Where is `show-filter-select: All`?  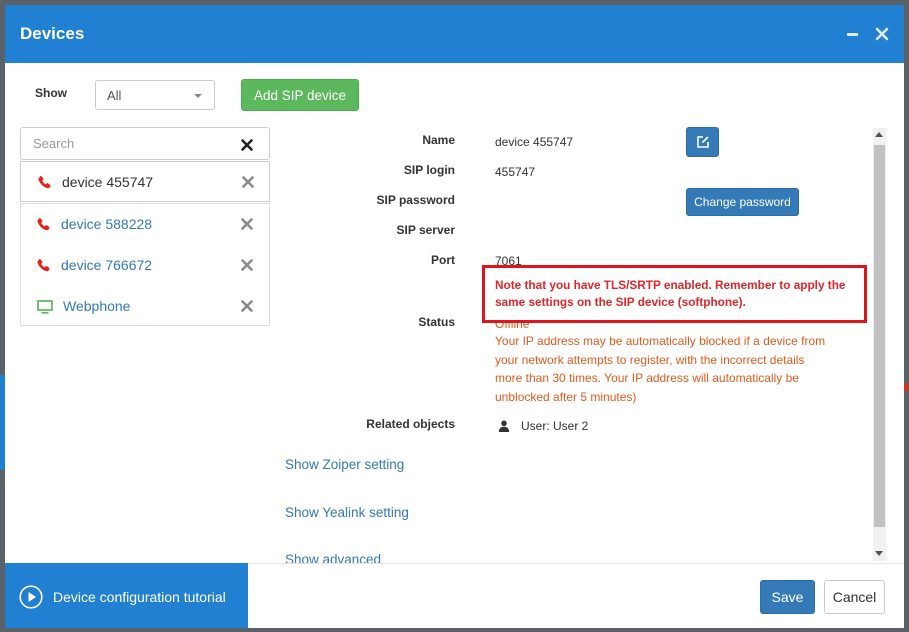 show-filter-select: All is located at coordinates (155, 95).